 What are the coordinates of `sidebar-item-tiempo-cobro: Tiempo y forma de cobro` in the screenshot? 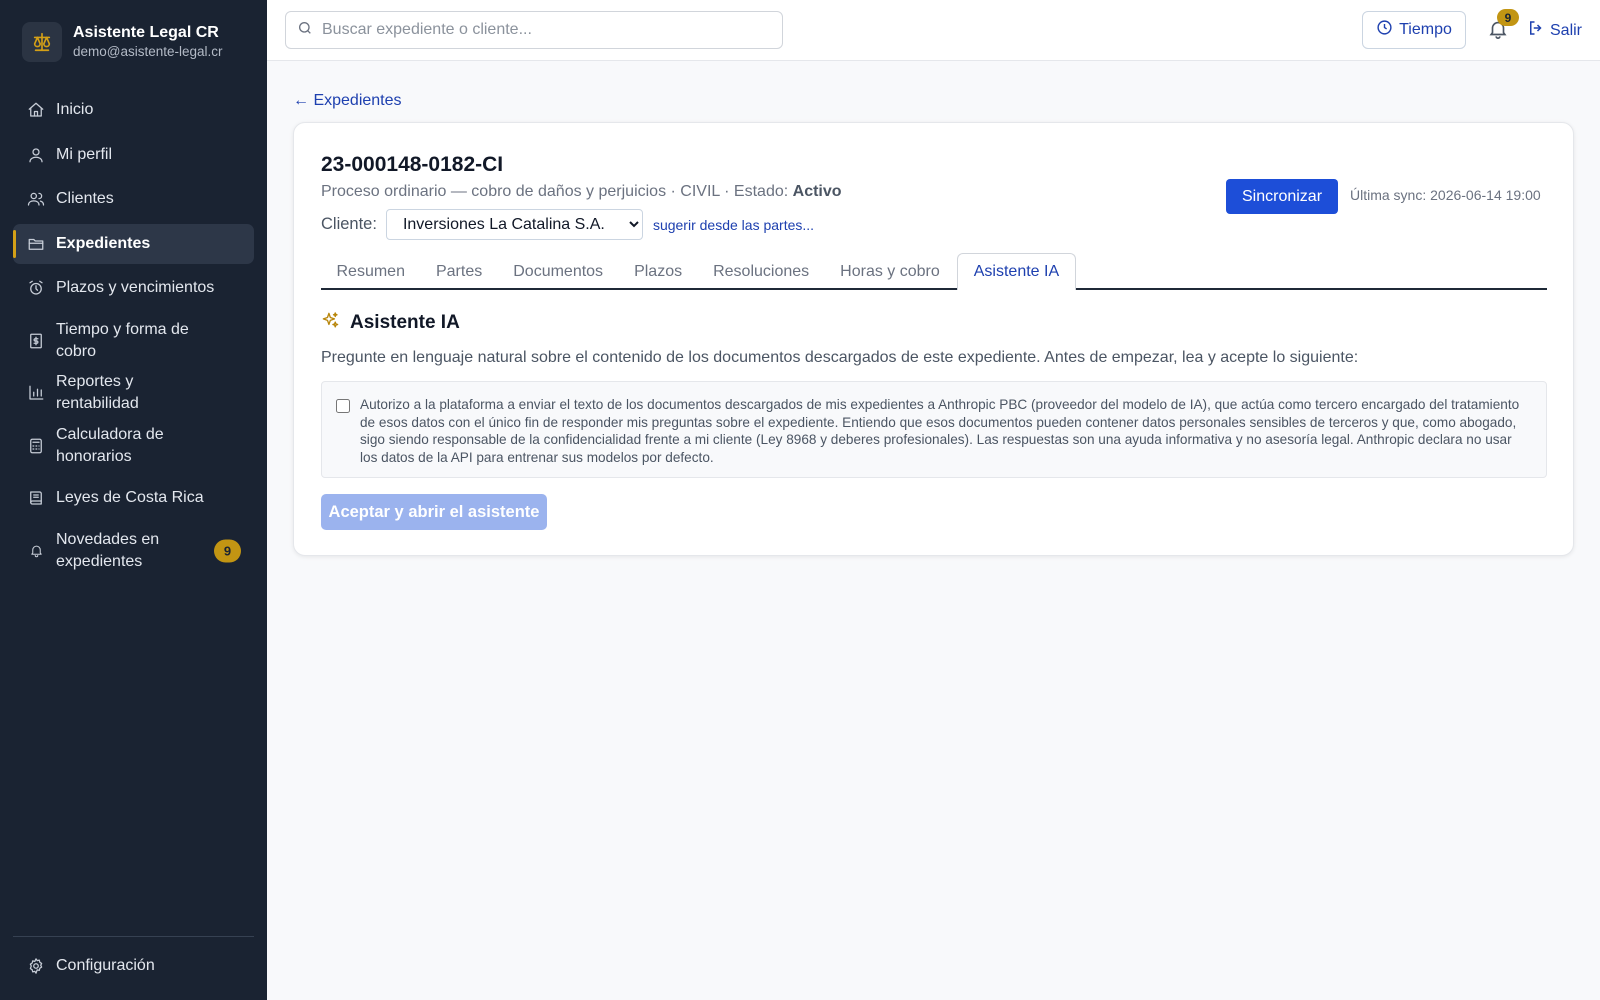 It's located at (133, 341).